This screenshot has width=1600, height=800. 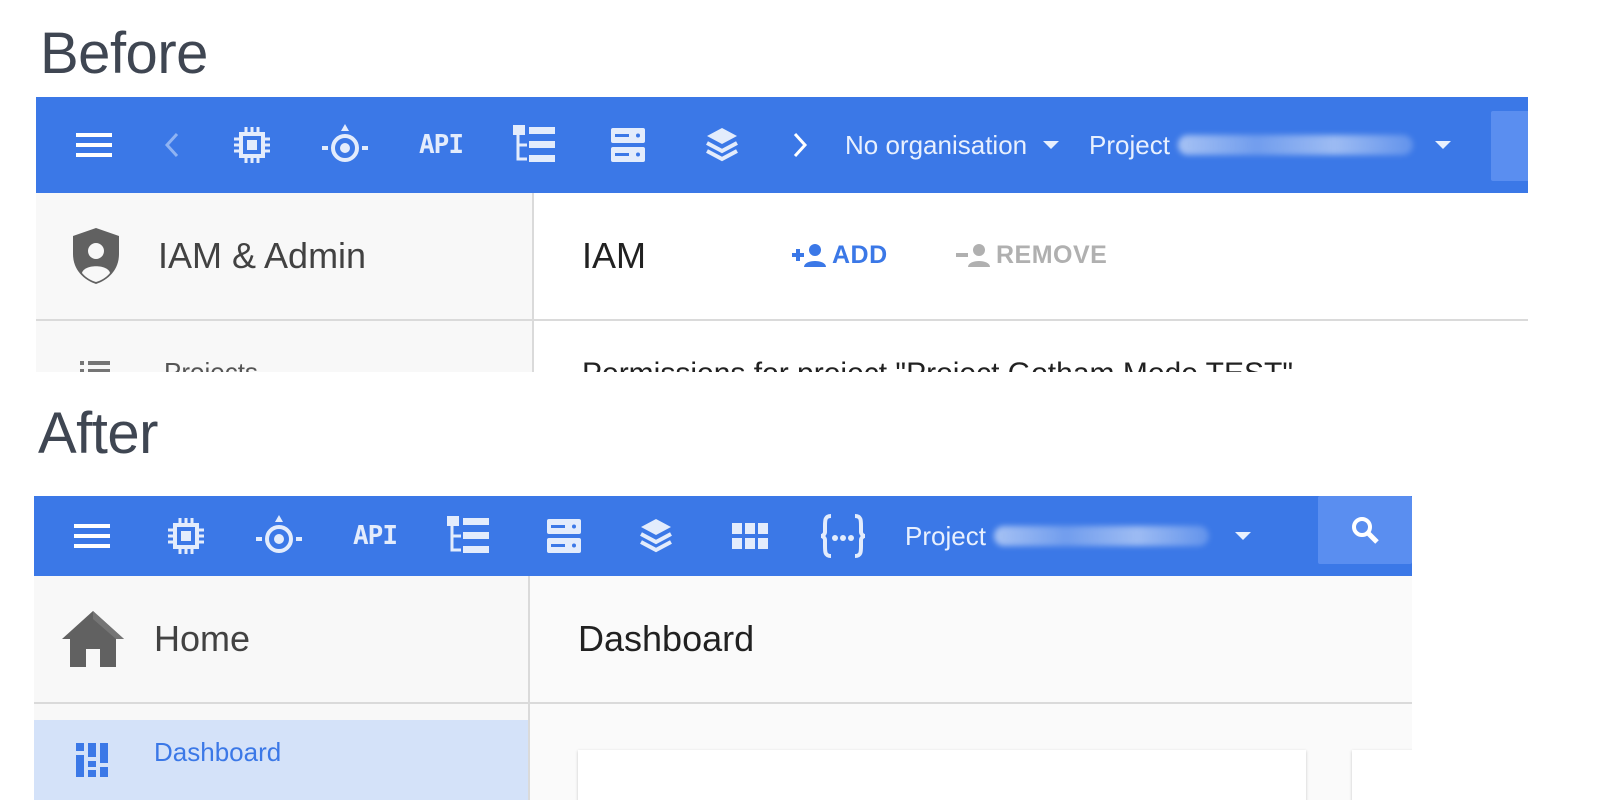 I want to click on nav-item-projects: Projects, so click(x=283, y=361).